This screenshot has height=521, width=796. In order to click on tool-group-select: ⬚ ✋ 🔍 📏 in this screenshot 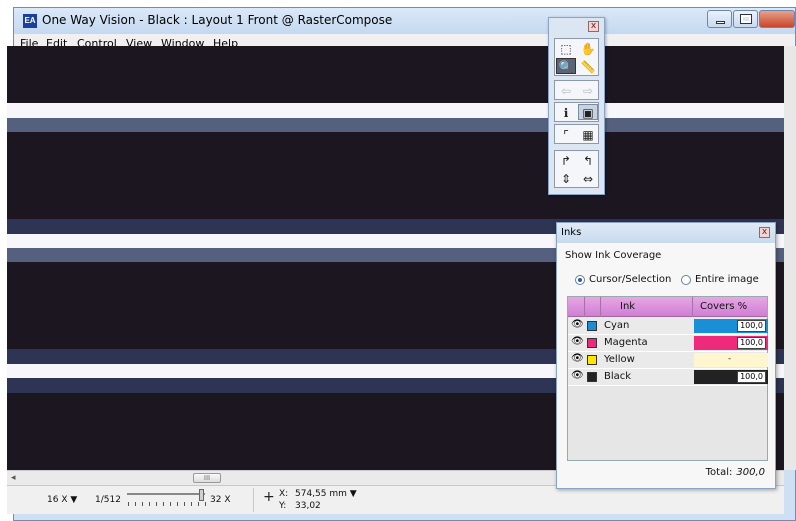, I will do `click(576, 57)`.